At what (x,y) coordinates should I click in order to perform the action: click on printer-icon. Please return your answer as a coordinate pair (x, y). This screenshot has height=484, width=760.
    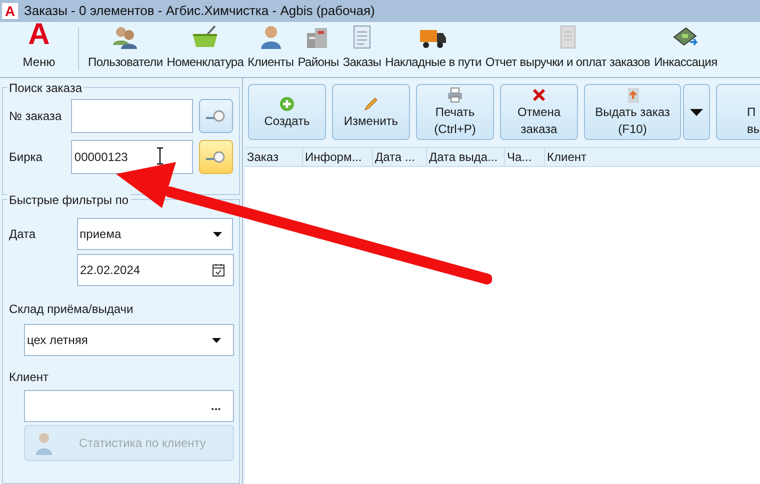
    Looking at the image, I should click on (455, 95).